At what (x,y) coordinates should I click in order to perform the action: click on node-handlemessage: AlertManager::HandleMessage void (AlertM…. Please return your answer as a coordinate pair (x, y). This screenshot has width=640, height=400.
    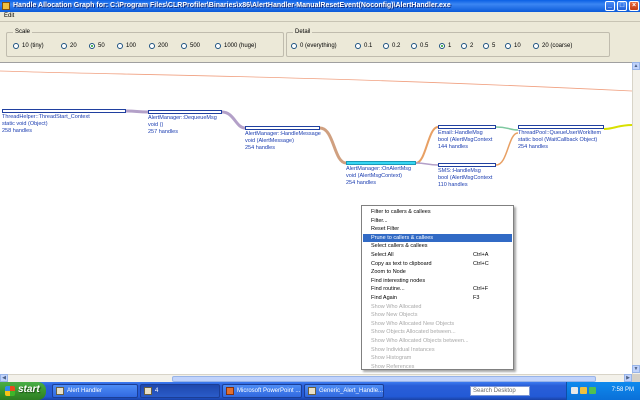
    Looking at the image, I should click on (283, 139).